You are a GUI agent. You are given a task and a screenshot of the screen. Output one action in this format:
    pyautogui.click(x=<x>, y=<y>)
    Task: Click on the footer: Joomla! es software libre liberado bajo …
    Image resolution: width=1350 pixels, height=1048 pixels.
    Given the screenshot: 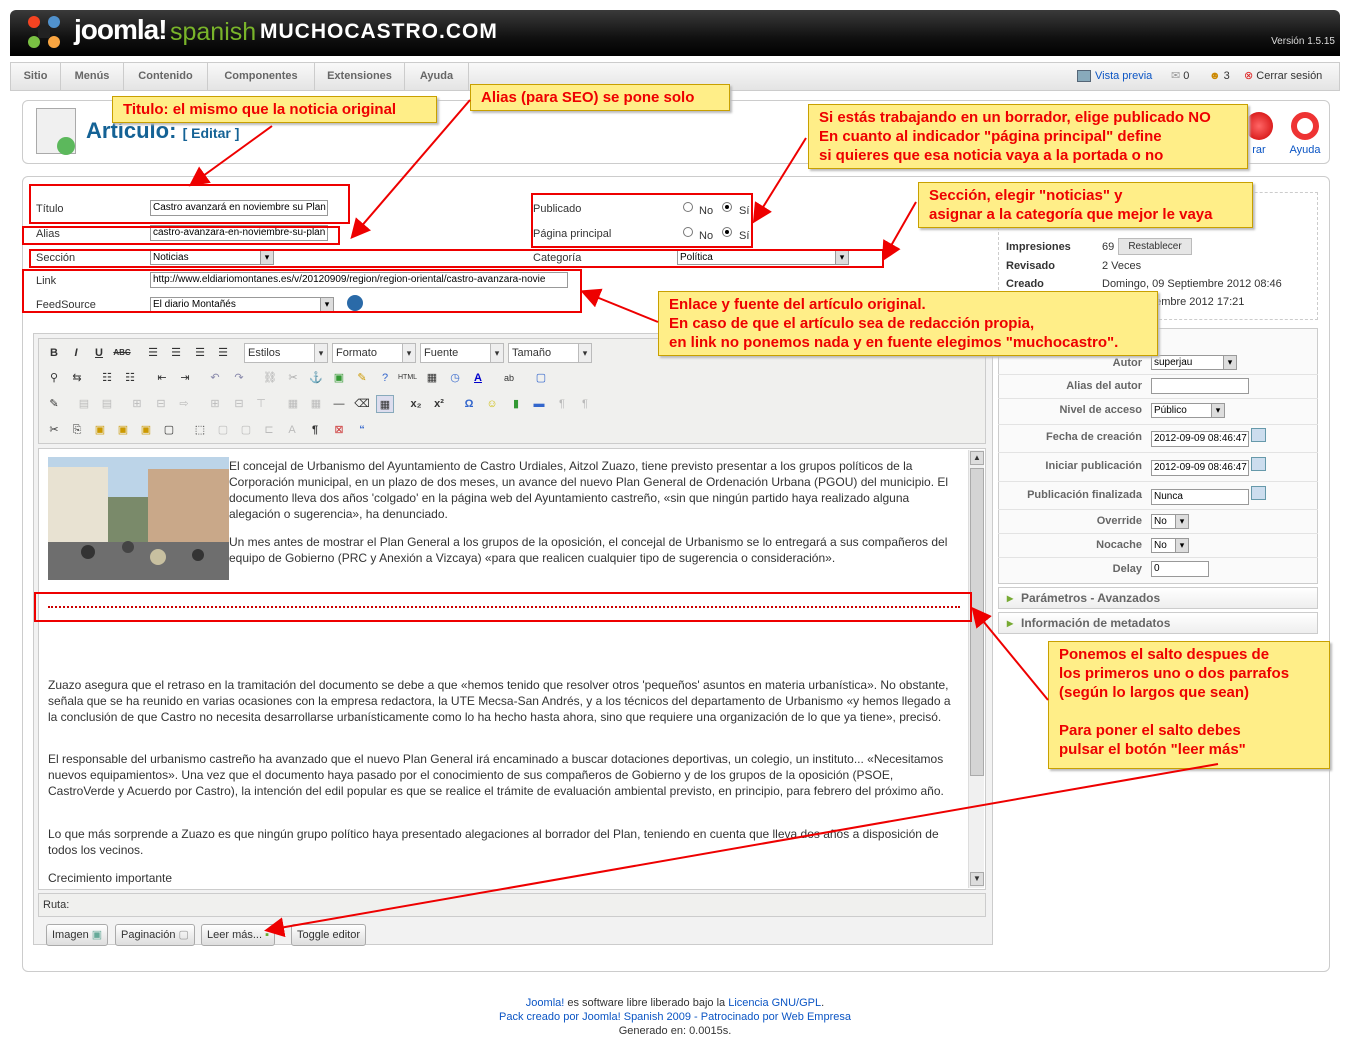 What is the action you would take?
    pyautogui.click(x=675, y=1017)
    